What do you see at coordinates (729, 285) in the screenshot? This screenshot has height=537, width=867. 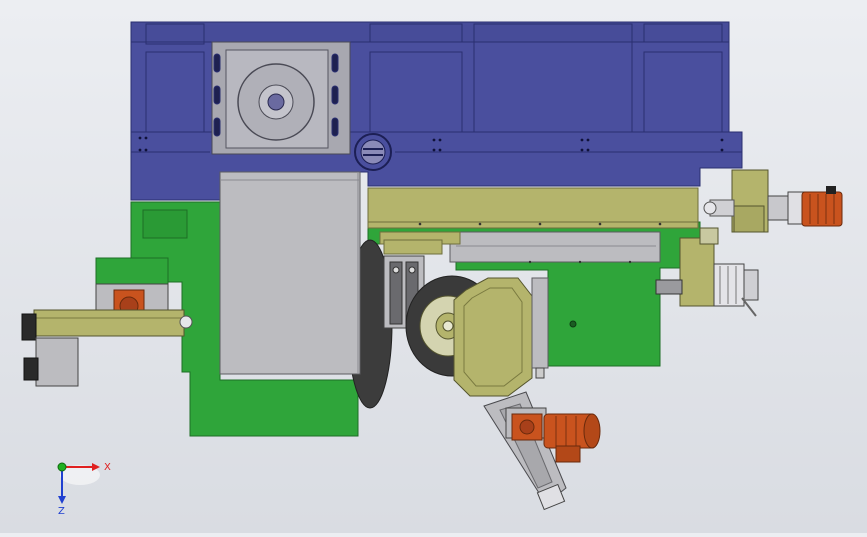 I see `lower-actuator-body` at bounding box center [729, 285].